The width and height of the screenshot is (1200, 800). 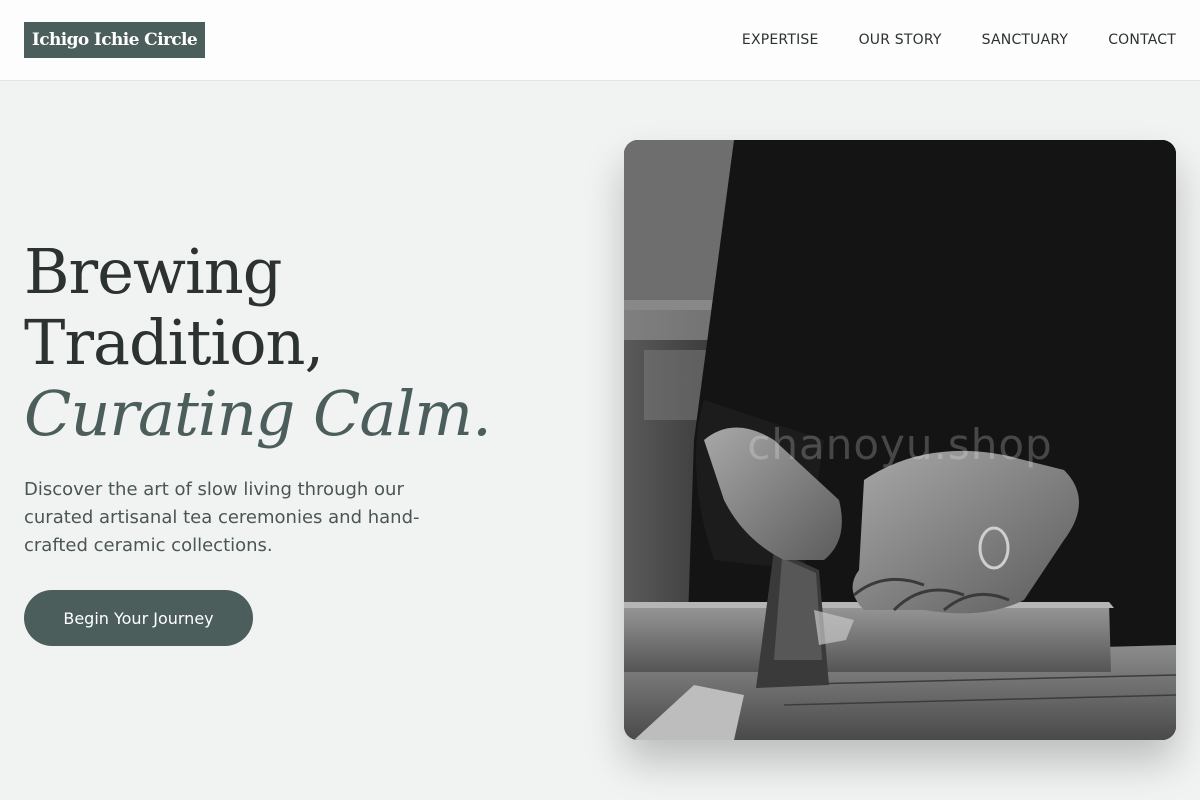 What do you see at coordinates (258, 413) in the screenshot?
I see `headline-accent: Curating Calm.` at bounding box center [258, 413].